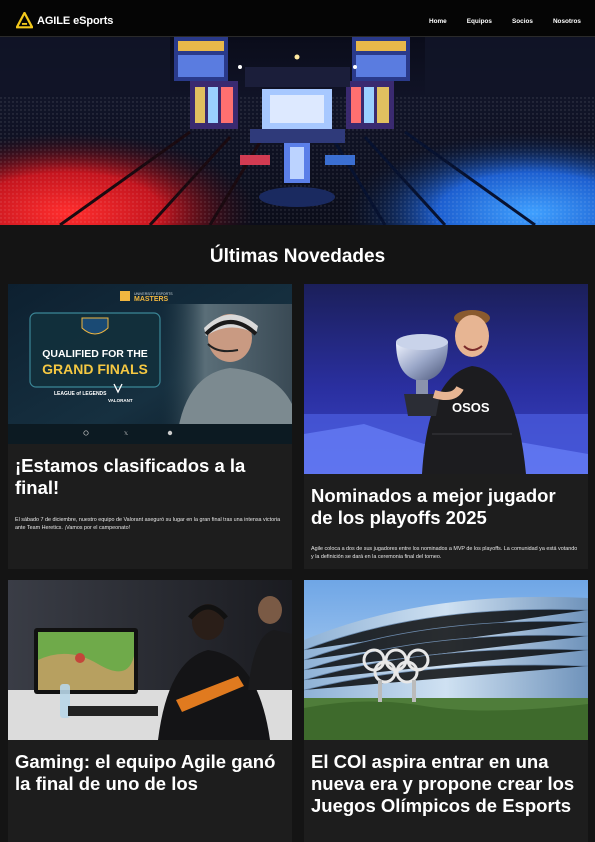 This screenshot has width=595, height=842. What do you see at coordinates (120, 400) in the screenshot?
I see `banner-game-2: VALORANT` at bounding box center [120, 400].